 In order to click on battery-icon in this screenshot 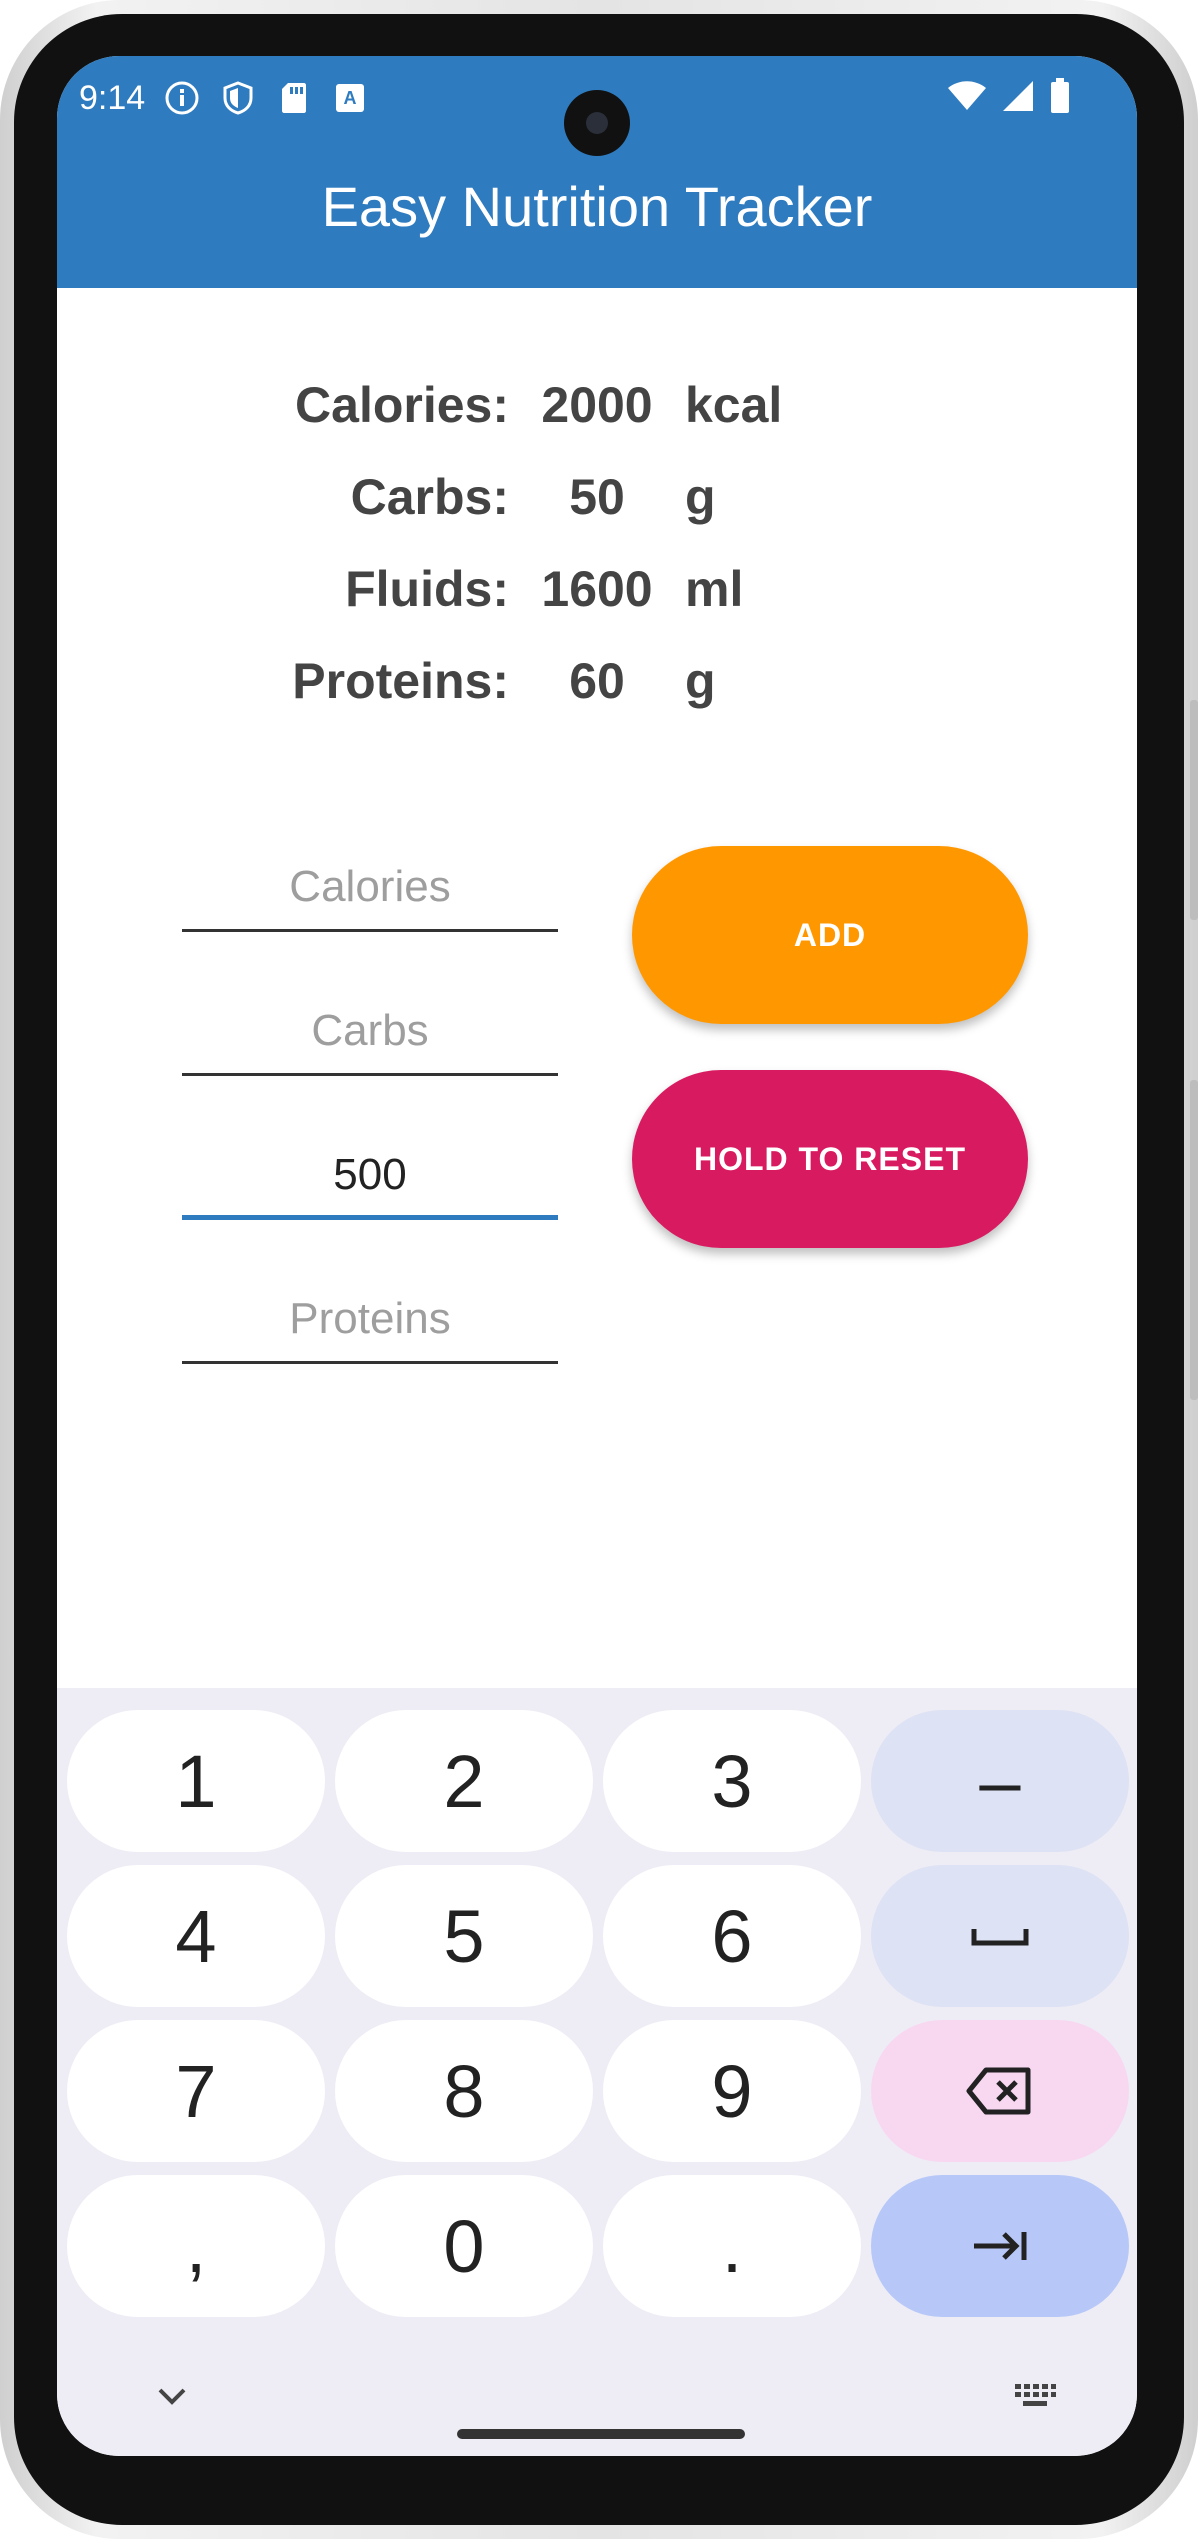, I will do `click(1060, 98)`.